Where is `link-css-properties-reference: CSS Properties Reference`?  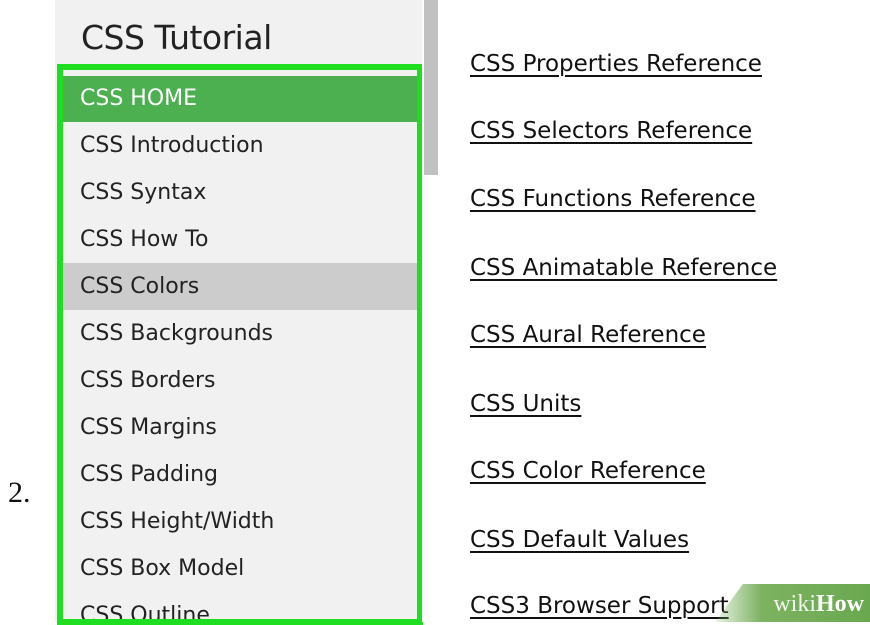
link-css-properties-reference: CSS Properties Reference is located at coordinates (616, 64).